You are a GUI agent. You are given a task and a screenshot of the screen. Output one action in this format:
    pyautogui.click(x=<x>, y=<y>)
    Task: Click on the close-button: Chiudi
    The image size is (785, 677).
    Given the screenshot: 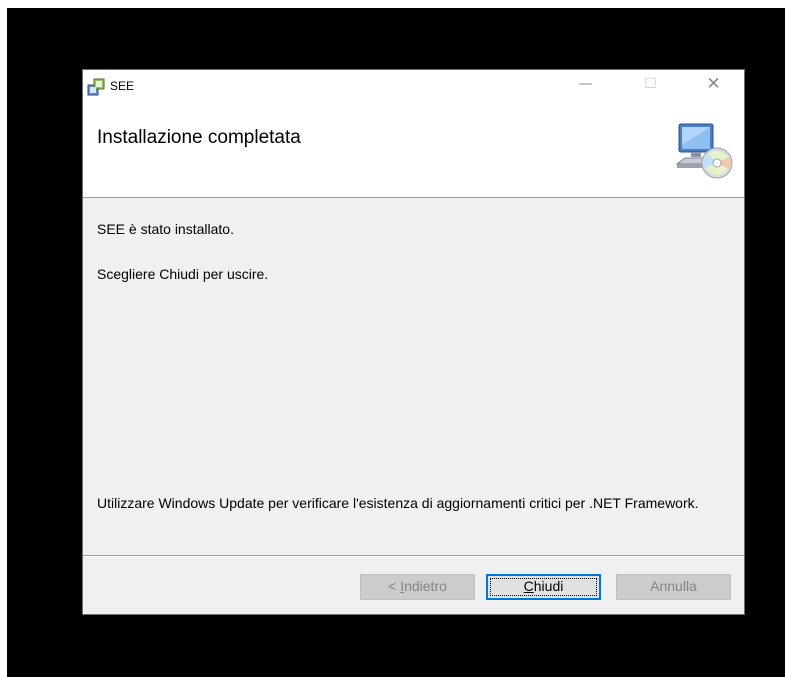 What is the action you would take?
    pyautogui.click(x=543, y=587)
    